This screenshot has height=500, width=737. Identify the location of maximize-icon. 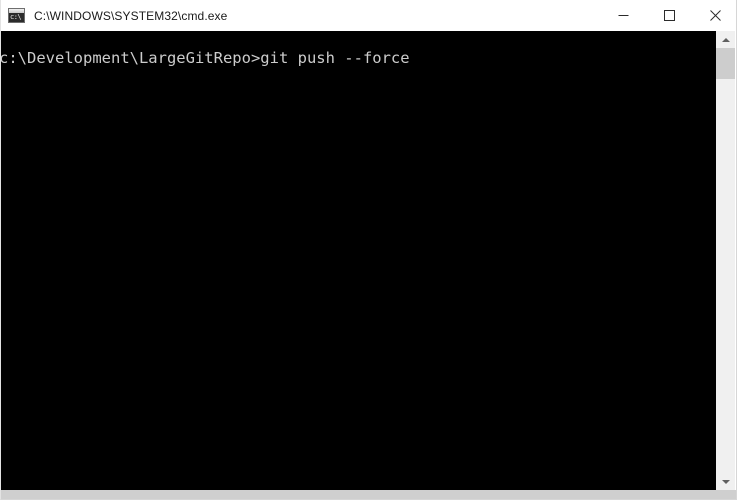
(669, 15).